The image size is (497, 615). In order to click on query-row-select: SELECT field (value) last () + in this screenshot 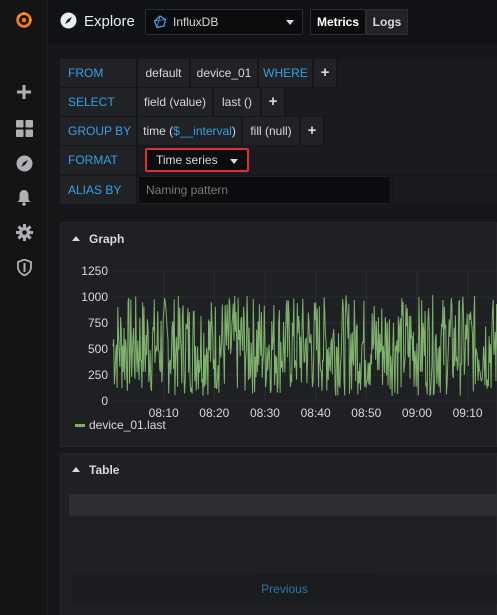, I will do `click(278, 102)`.